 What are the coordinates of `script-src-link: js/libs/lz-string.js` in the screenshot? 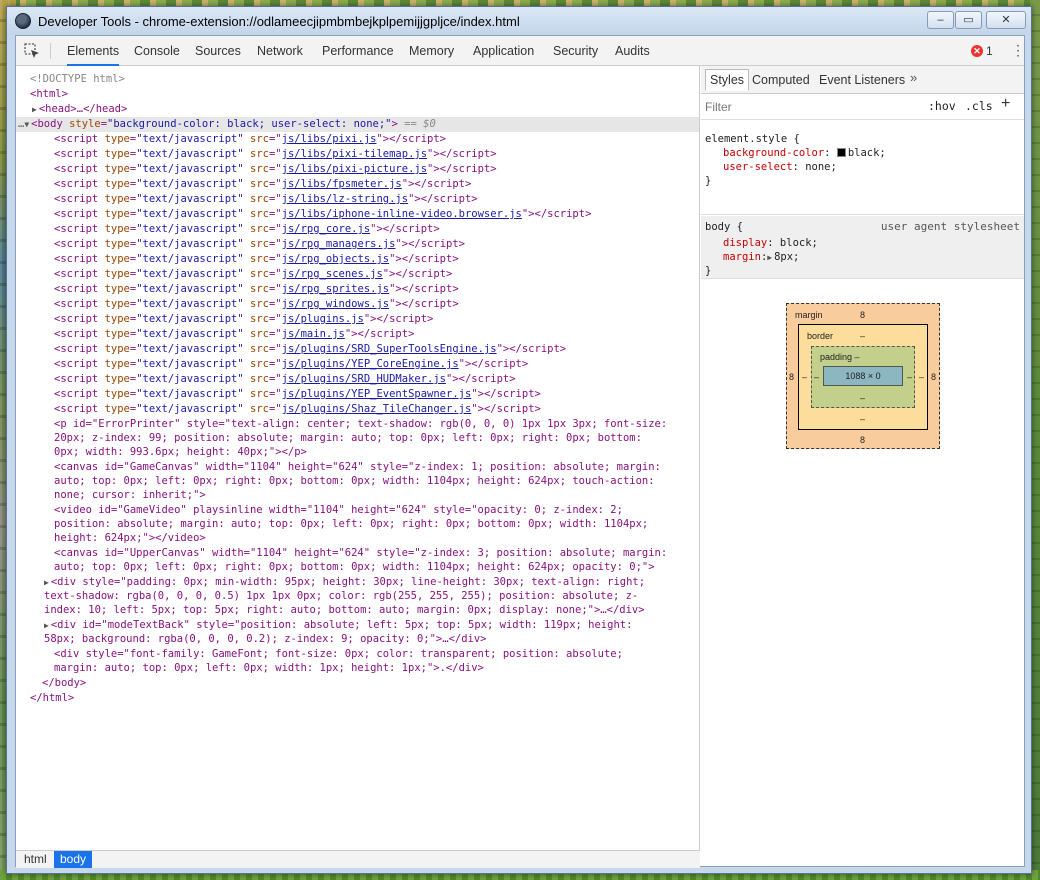 It's located at (345, 199).